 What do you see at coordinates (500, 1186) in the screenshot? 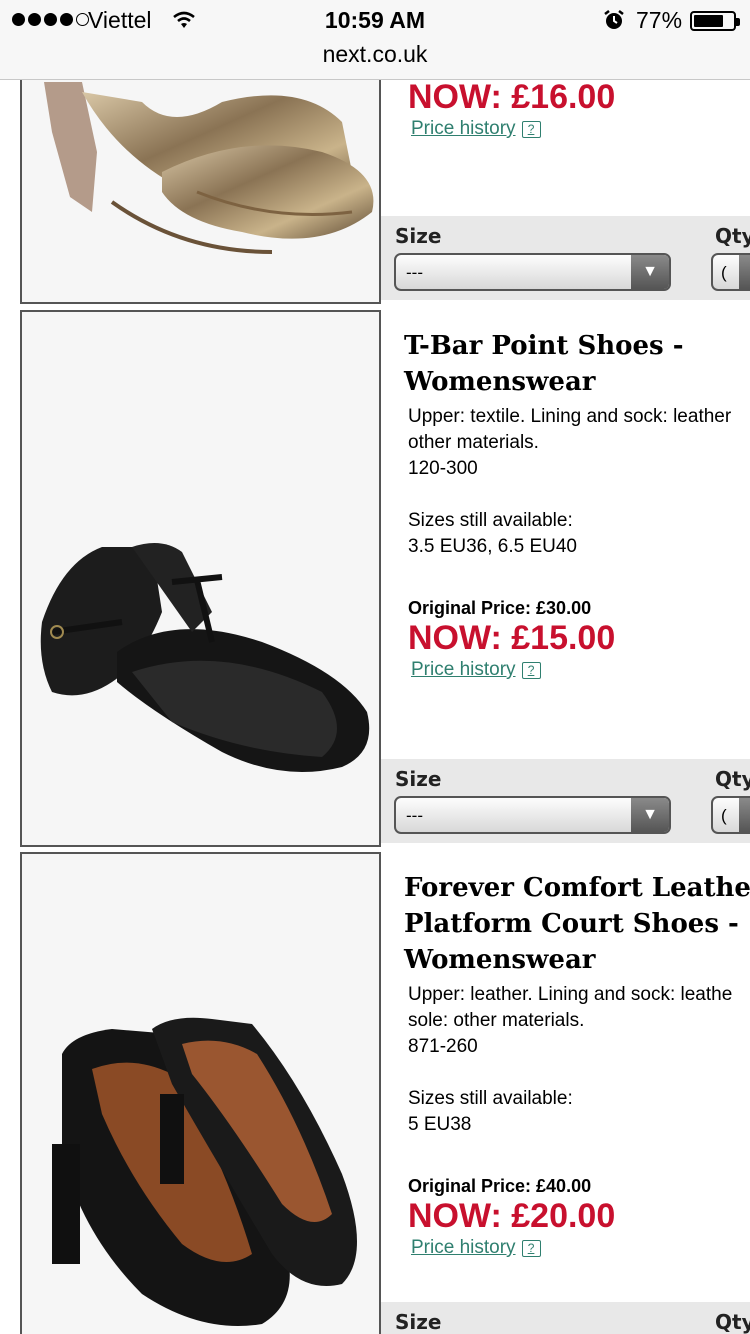
I see `original-price: Original Price: £40.00` at bounding box center [500, 1186].